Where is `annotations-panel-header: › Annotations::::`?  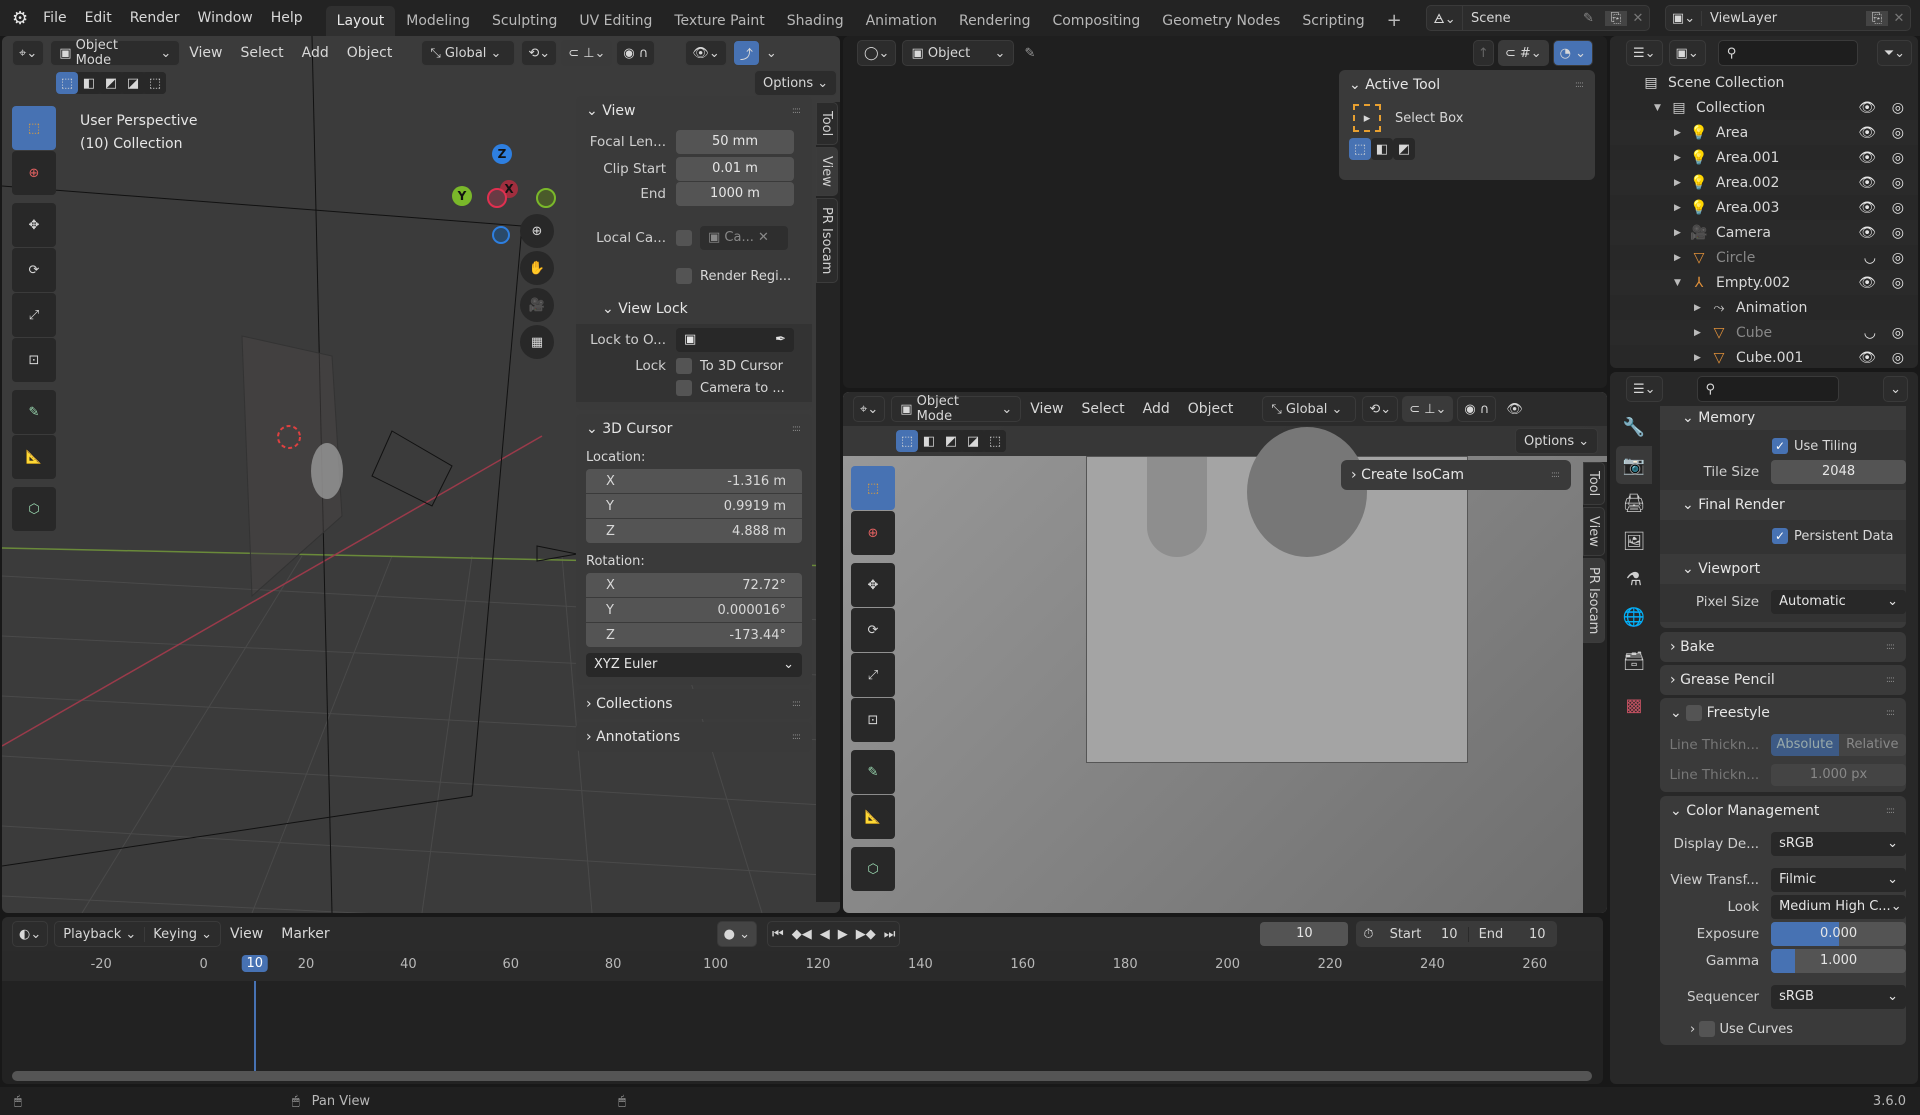 annotations-panel-header: › Annotations:::: is located at coordinates (694, 737).